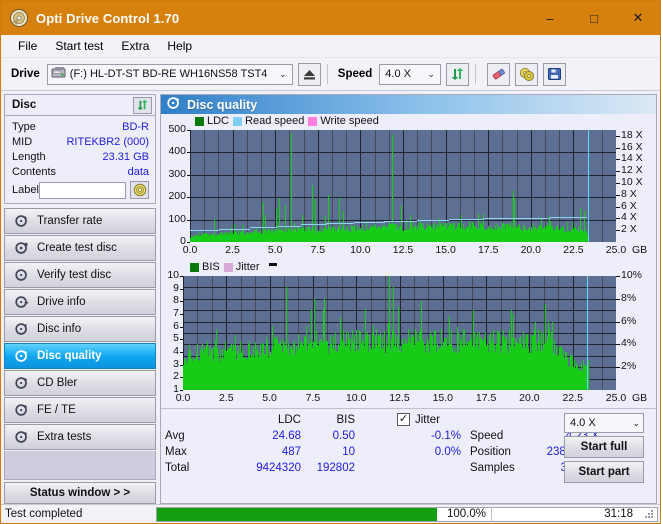 The height and width of the screenshot is (524, 661). What do you see at coordinates (80, 383) in the screenshot?
I see `sidebar-item-cd-bler: CD Bler` at bounding box center [80, 383].